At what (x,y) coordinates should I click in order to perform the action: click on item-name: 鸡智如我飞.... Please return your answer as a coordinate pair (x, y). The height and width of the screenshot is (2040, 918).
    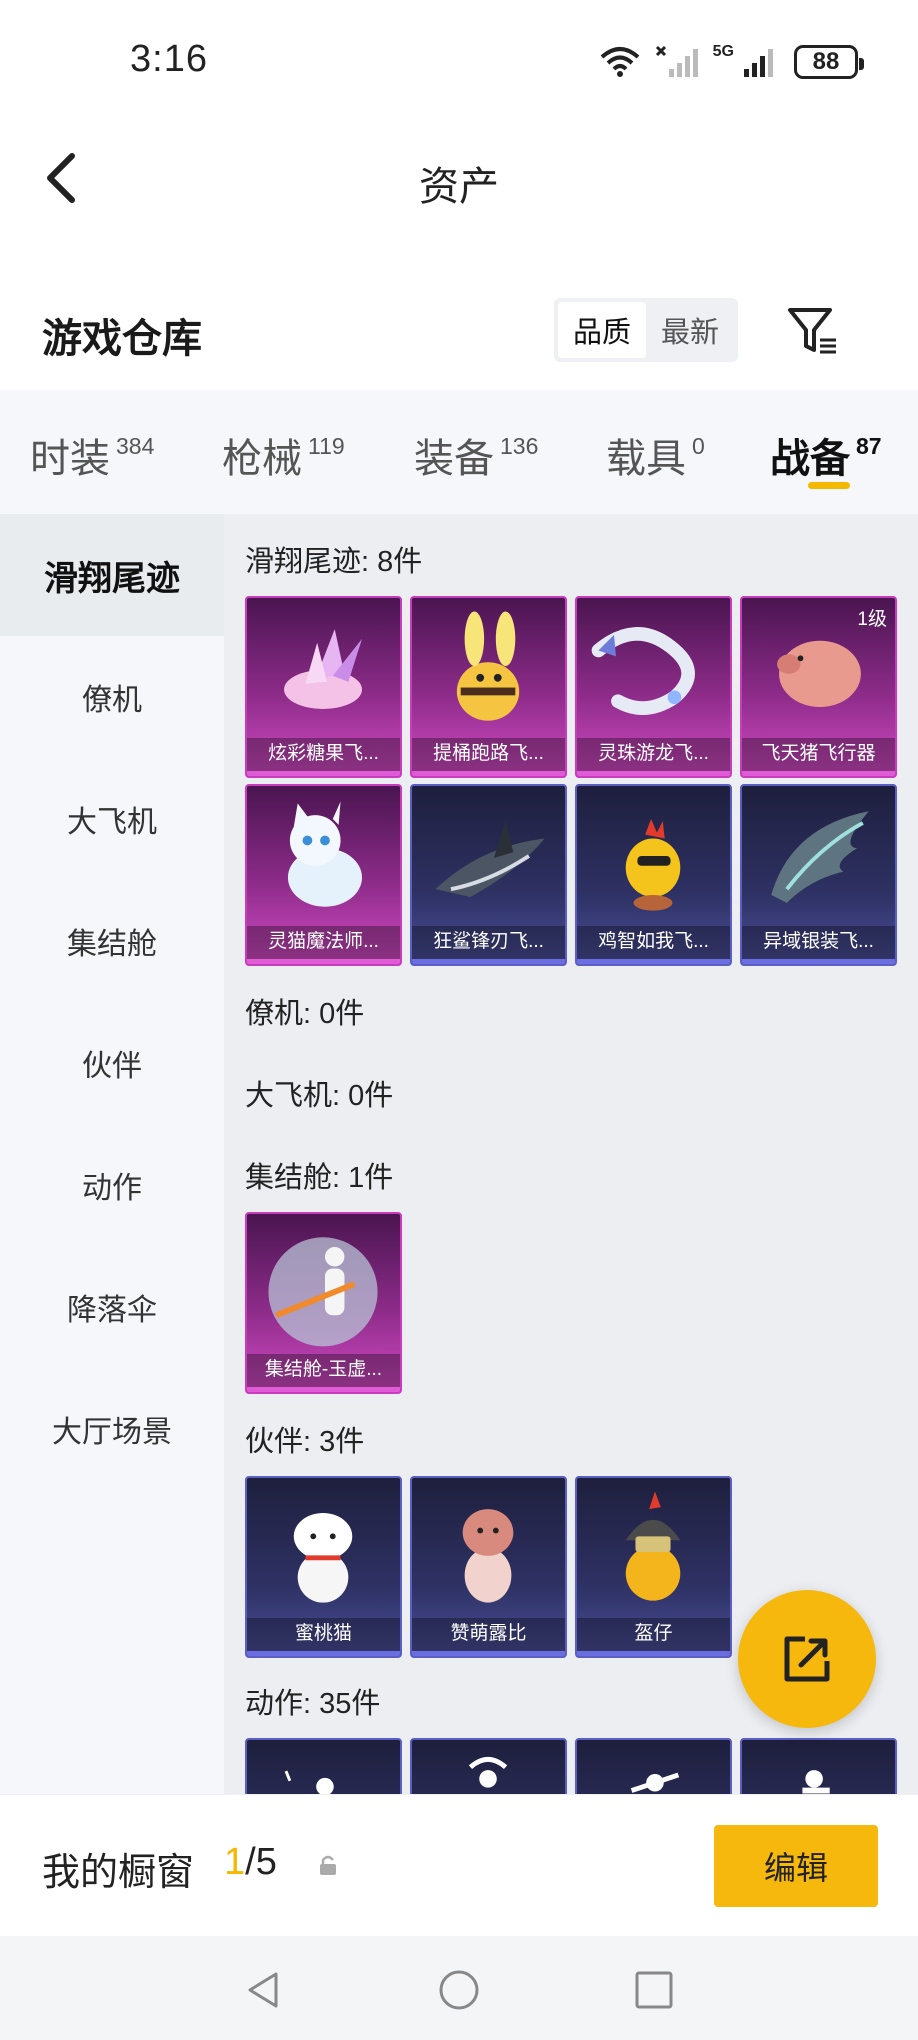
    Looking at the image, I should click on (653, 945).